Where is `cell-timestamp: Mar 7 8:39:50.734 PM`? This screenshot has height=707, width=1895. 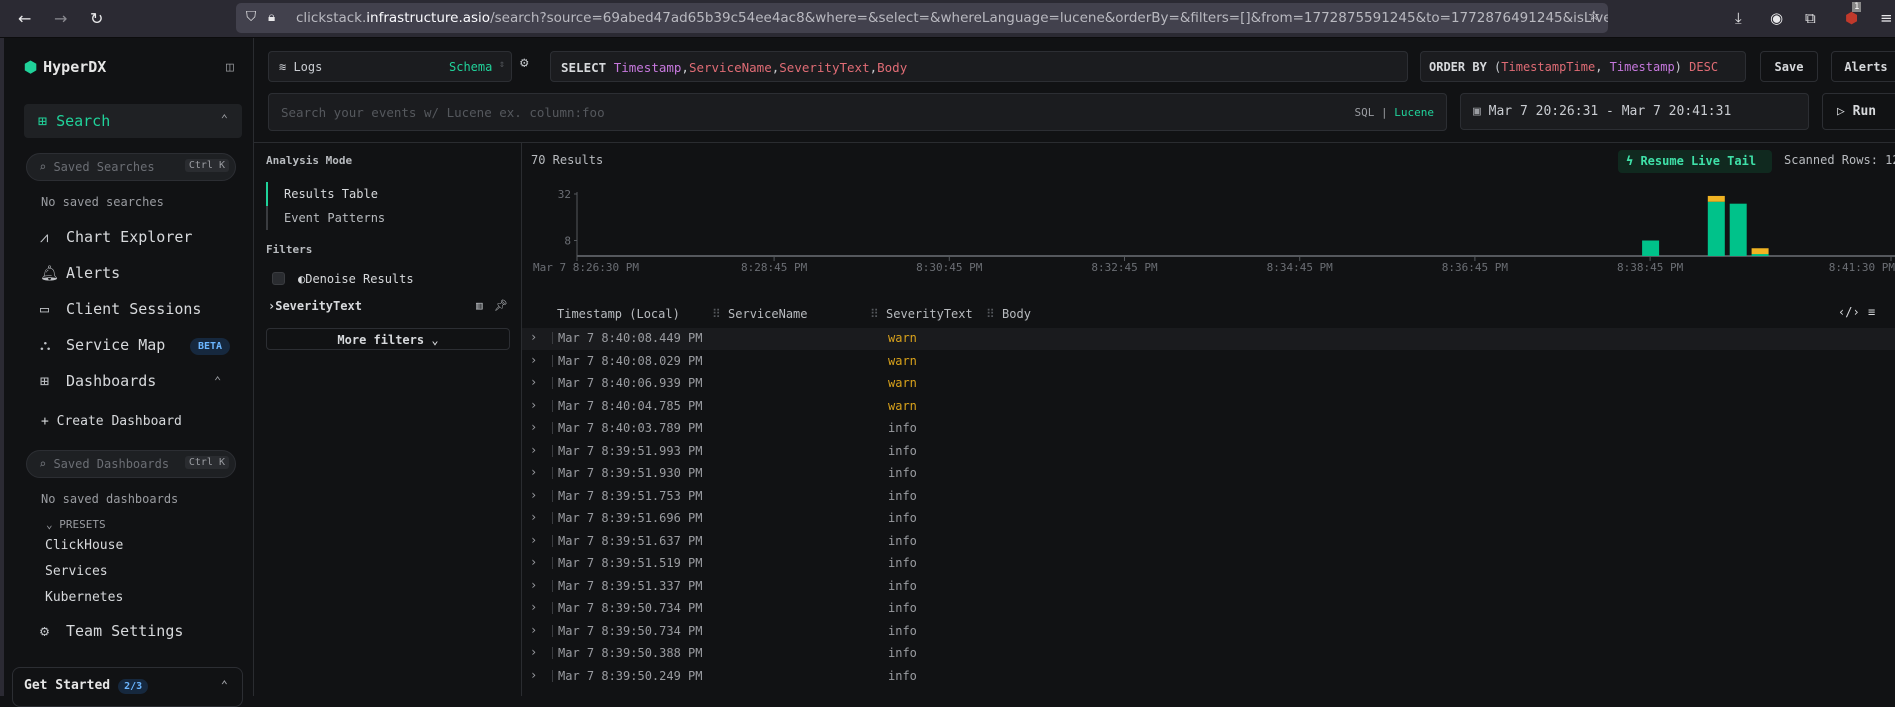 cell-timestamp: Mar 7 8:39:50.734 PM is located at coordinates (630, 630).